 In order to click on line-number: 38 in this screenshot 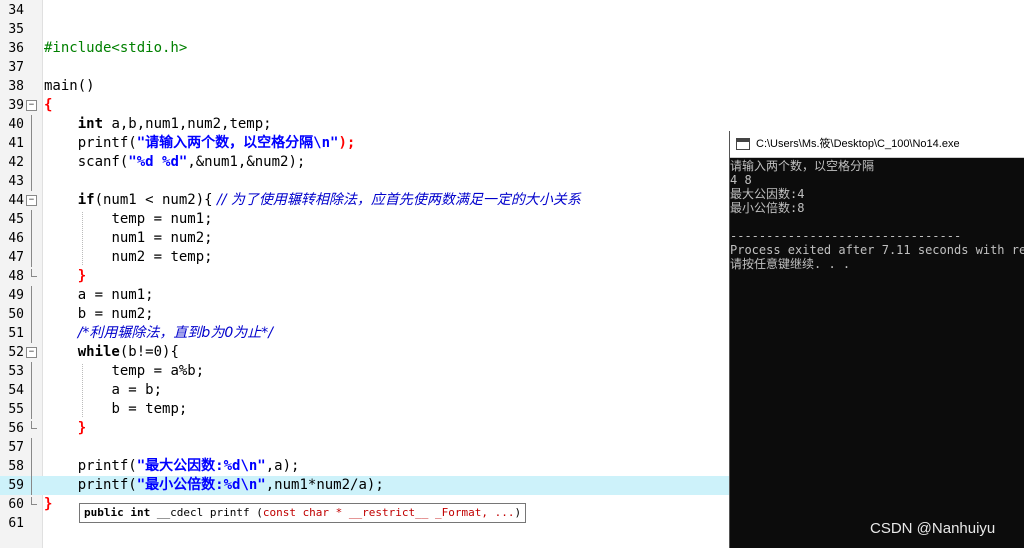, I will do `click(16, 86)`.